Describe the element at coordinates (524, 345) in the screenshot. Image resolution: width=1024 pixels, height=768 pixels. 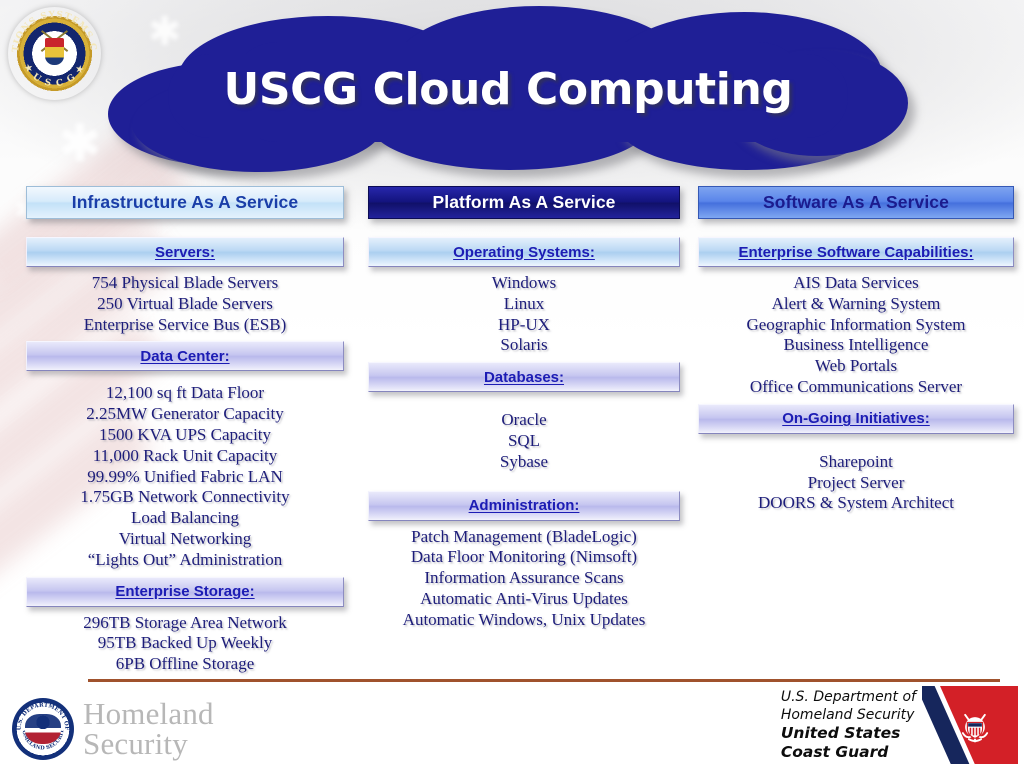
I see `list-item: Solaris` at that location.